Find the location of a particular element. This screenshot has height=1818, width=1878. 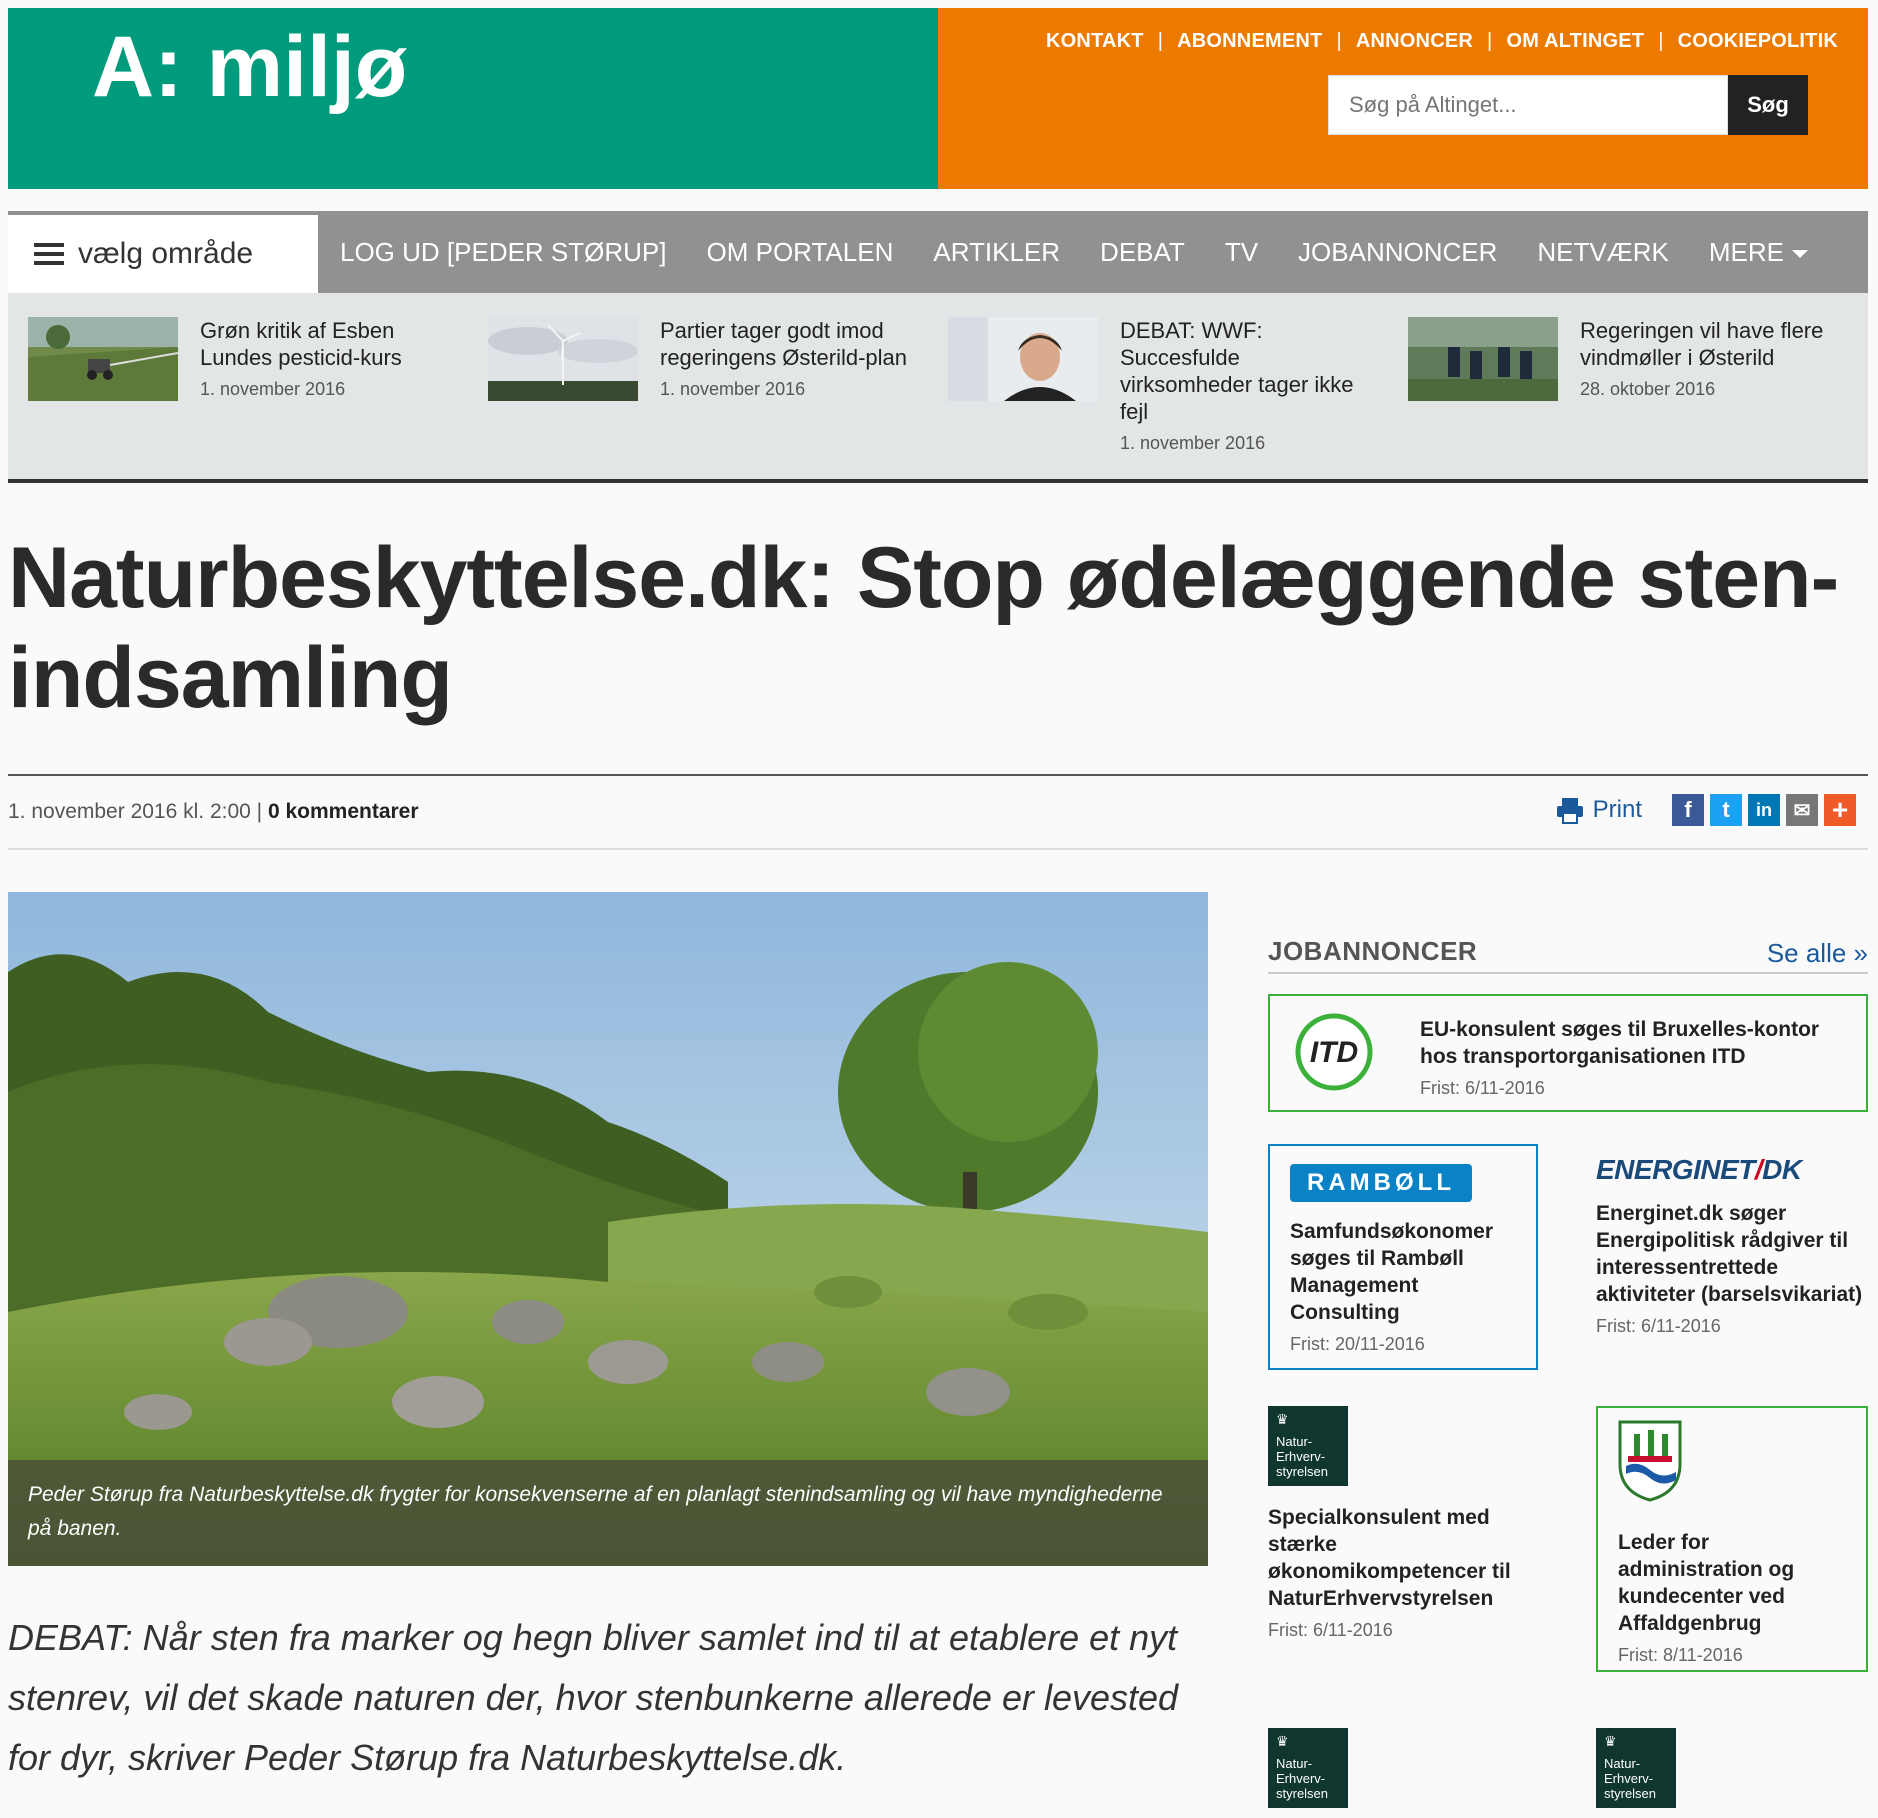

see-all-jobs-link: Se alle » is located at coordinates (1817, 953).